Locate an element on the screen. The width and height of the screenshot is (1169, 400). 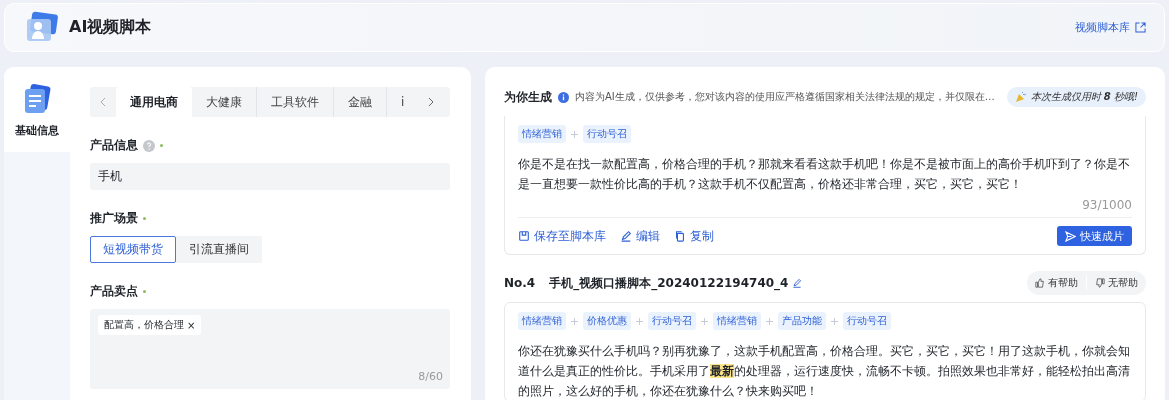
thumbs-up-icon is located at coordinates (1040, 283).